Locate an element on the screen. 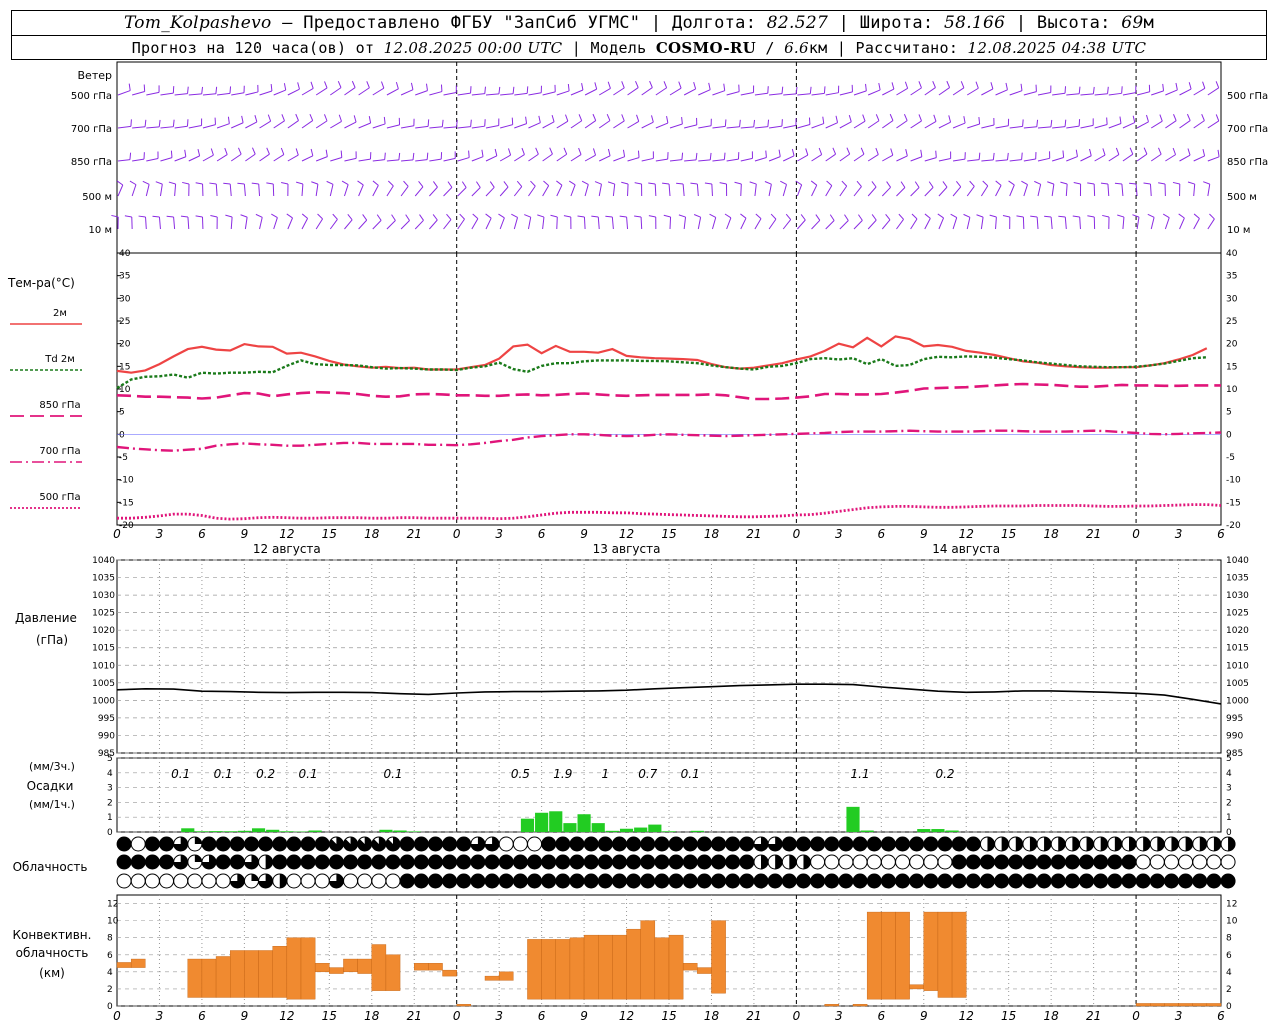  hour-label-bottom-axis: 18 is located at coordinates (712, 1016).